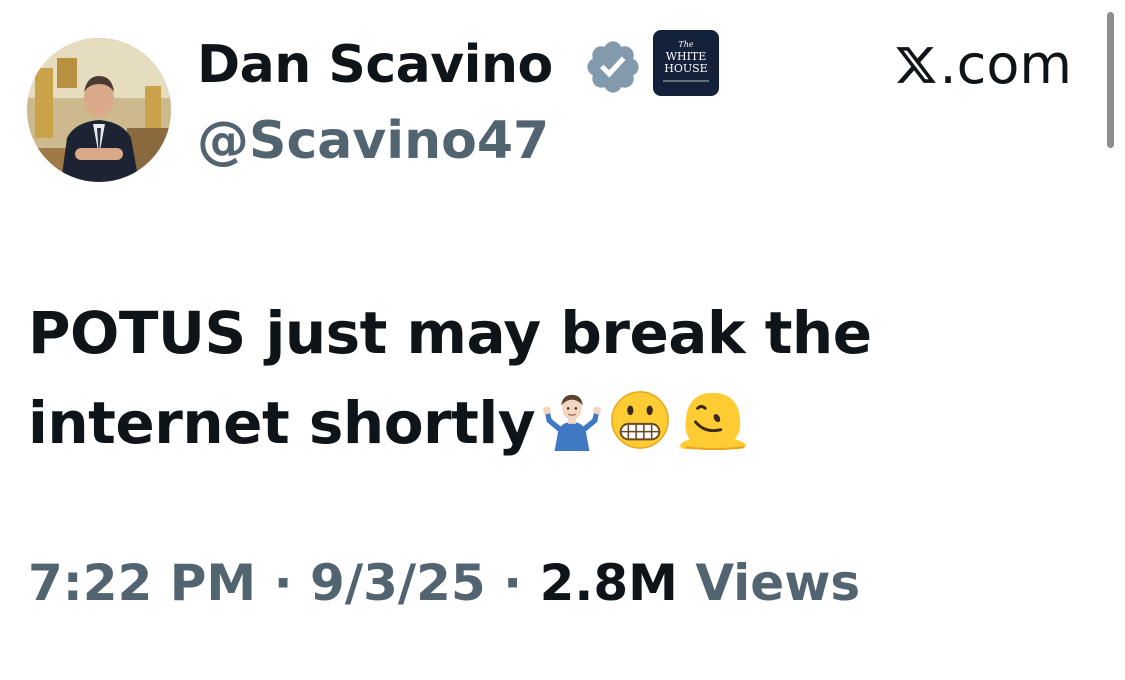  I want to click on tweet-date: 9/3/25, so click(398, 583).